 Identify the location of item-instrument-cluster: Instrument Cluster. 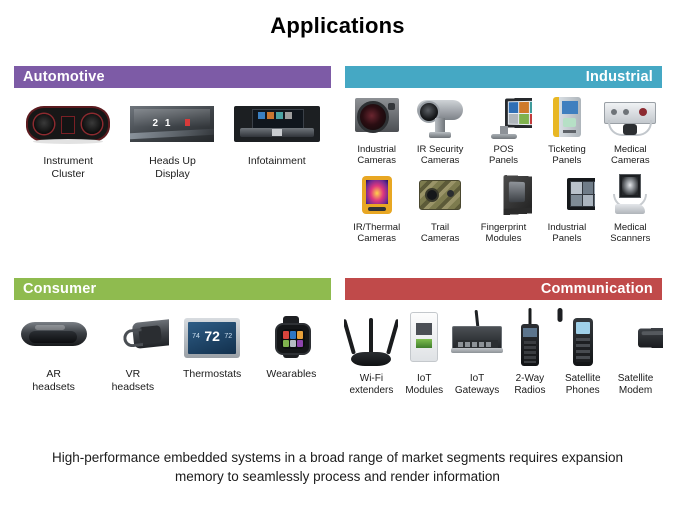
(68, 140).